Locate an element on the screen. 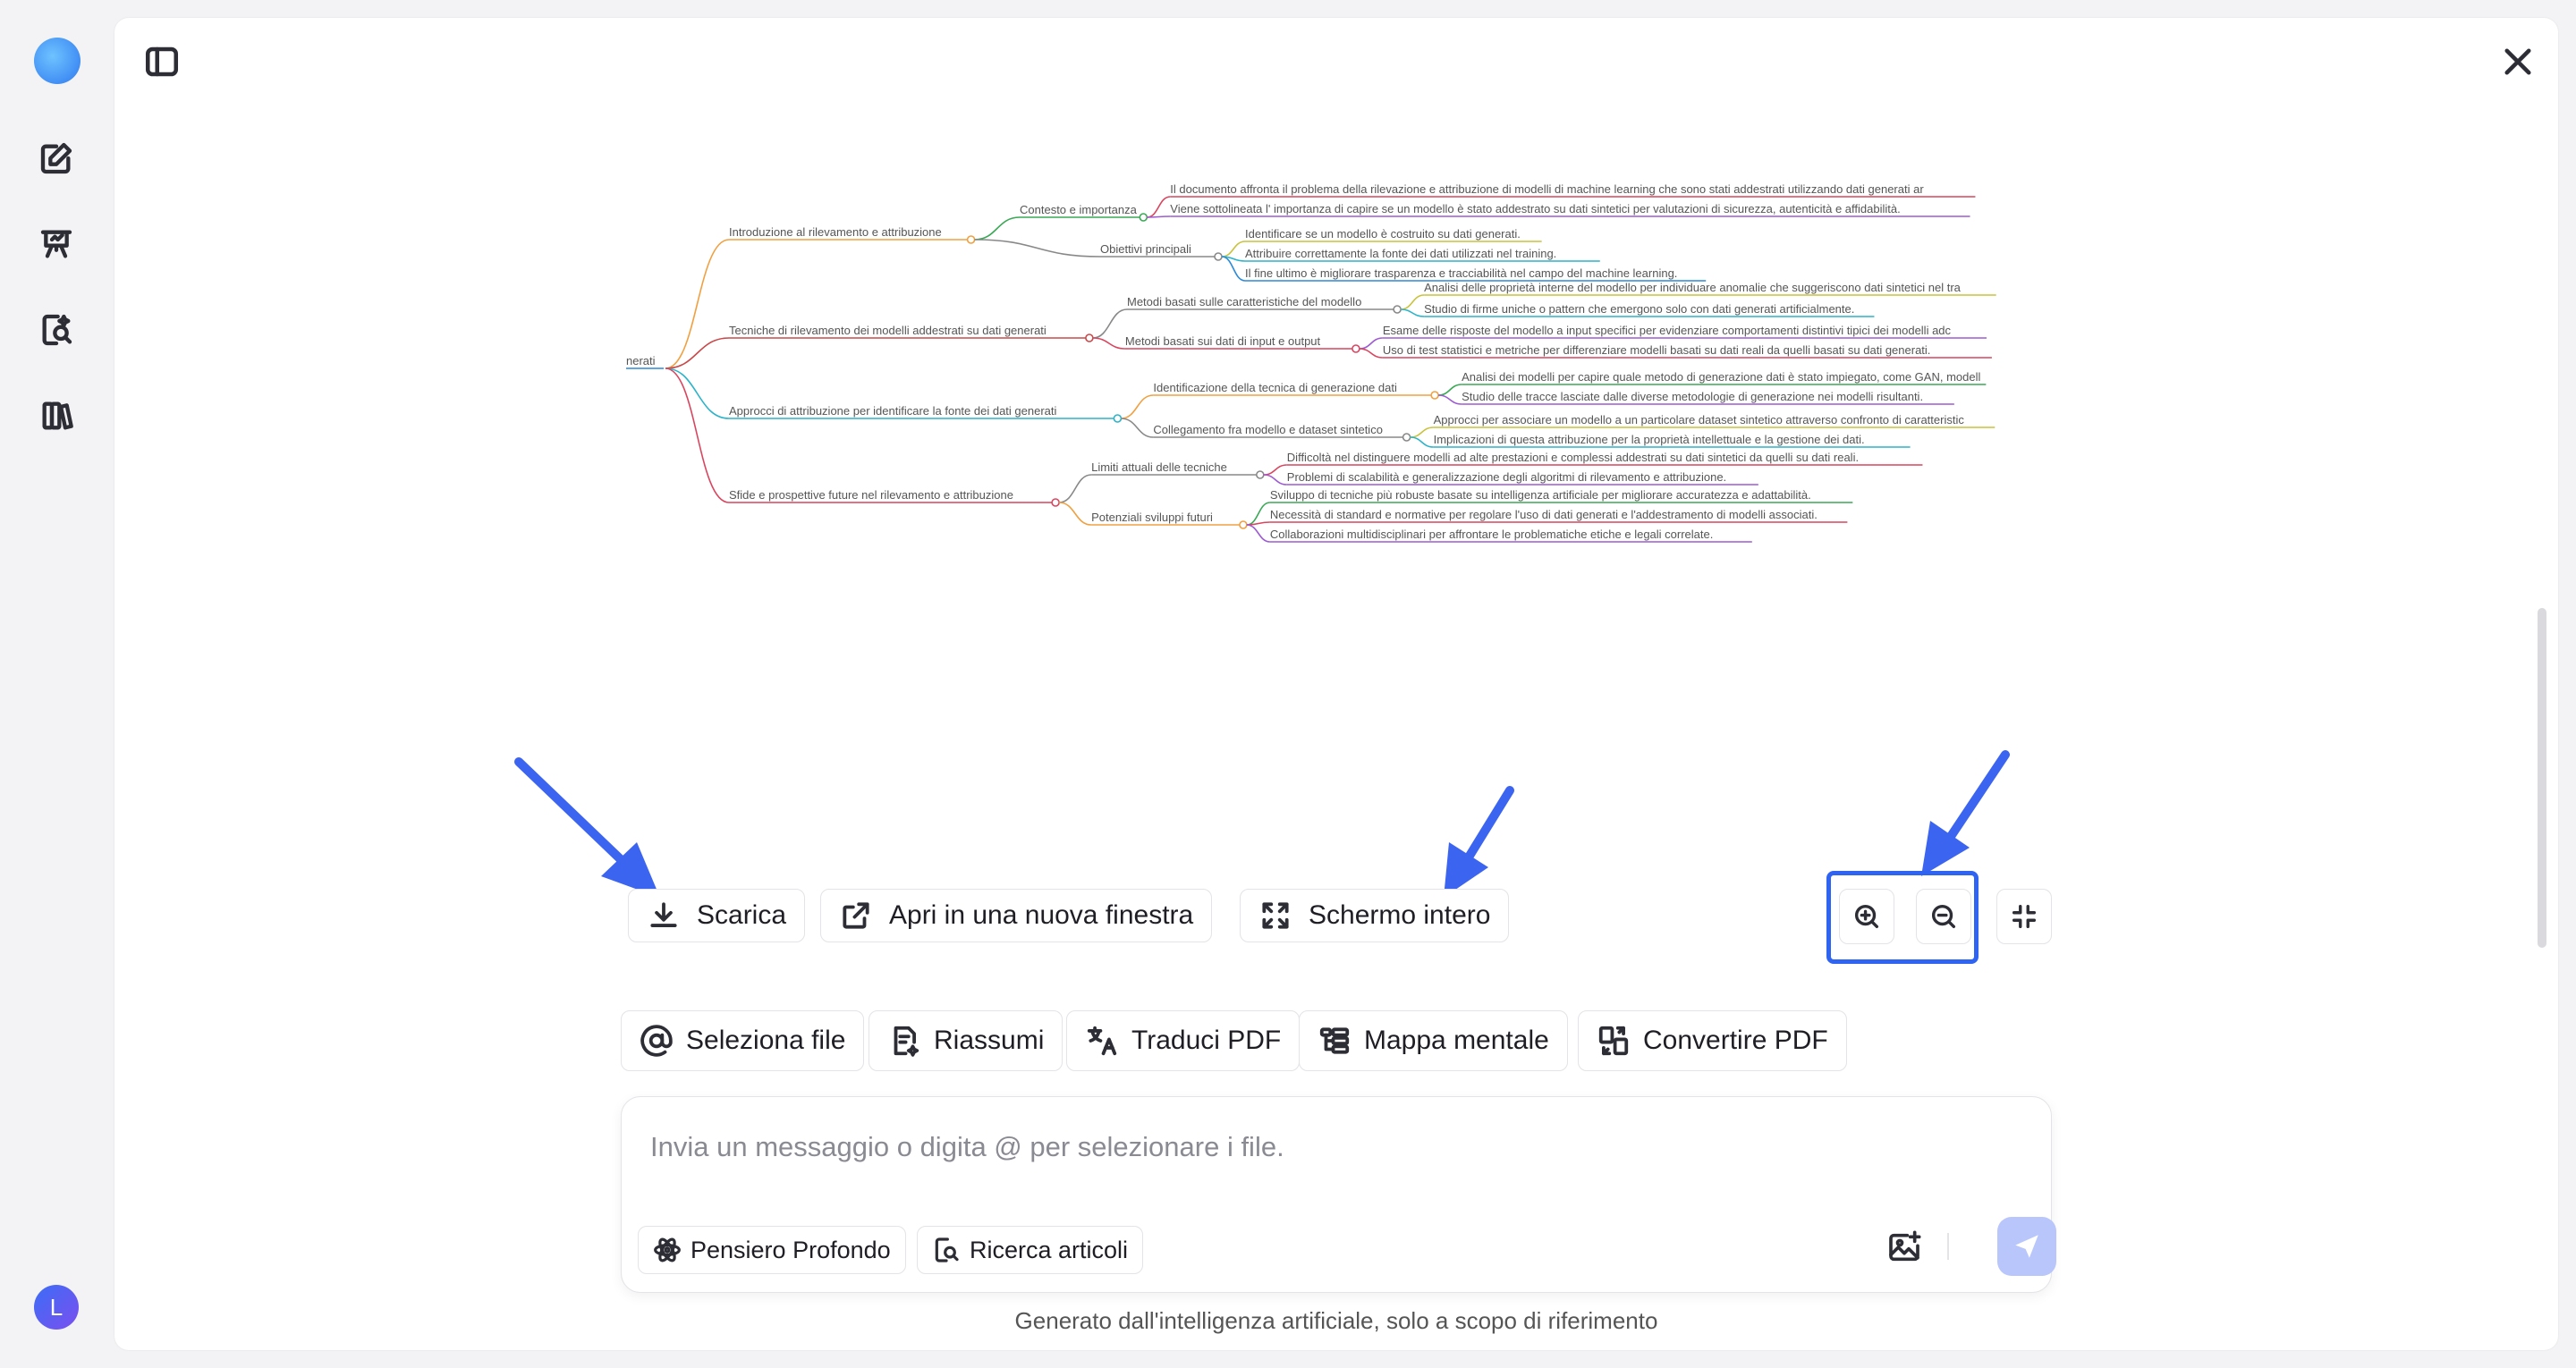 The height and width of the screenshot is (1368, 2576). close-icon is located at coordinates (2518, 64).